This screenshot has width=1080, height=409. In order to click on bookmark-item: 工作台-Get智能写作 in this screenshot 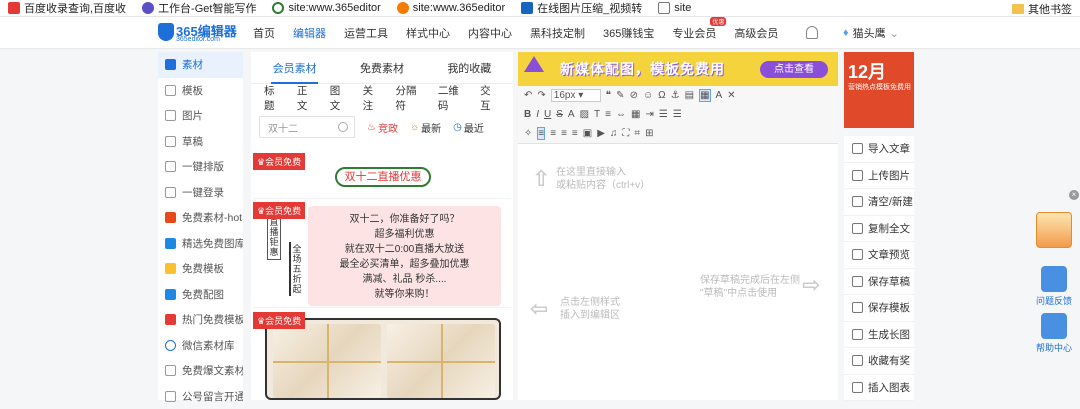, I will do `click(199, 8)`.